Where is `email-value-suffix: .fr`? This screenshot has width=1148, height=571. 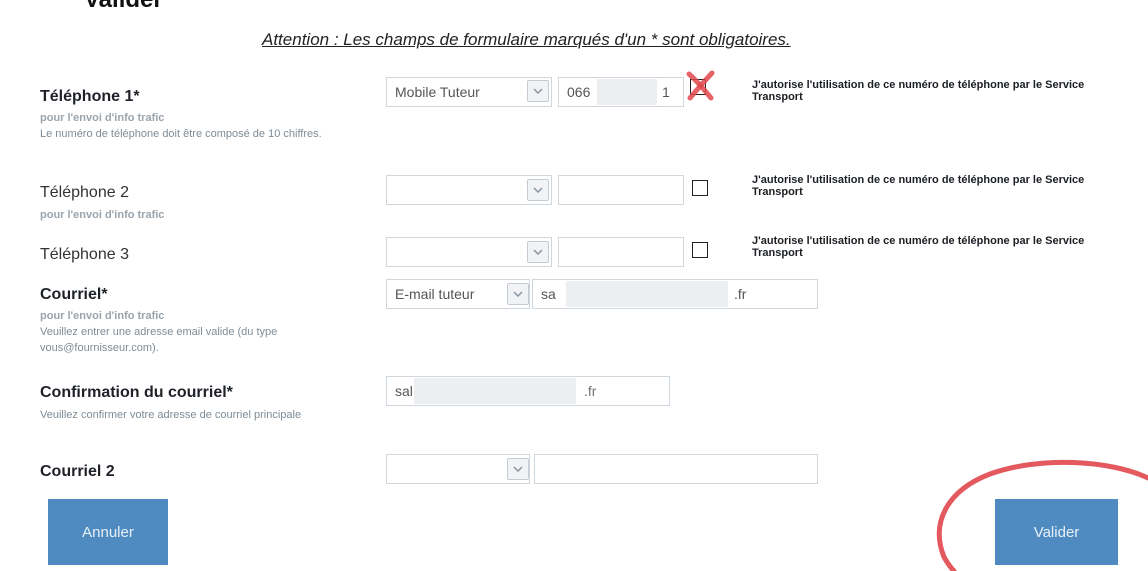
email-value-suffix: .fr is located at coordinates (740, 294).